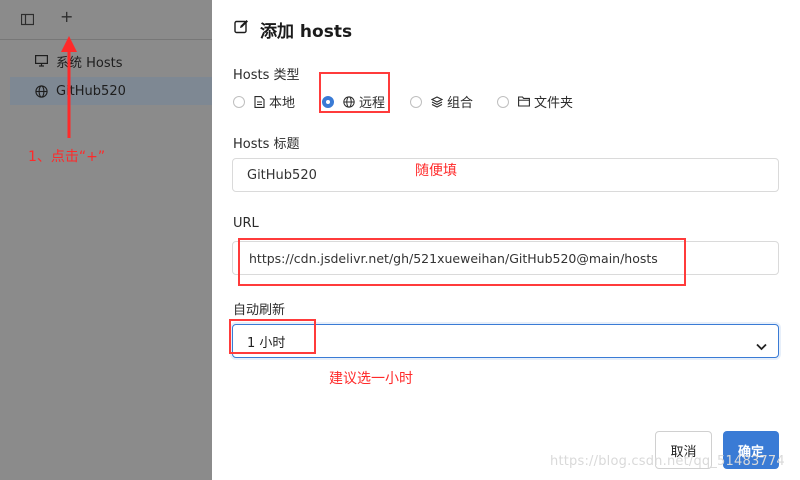 The width and height of the screenshot is (800, 480). What do you see at coordinates (266, 144) in the screenshot?
I see `hosts-title-label: Hosts 标题` at bounding box center [266, 144].